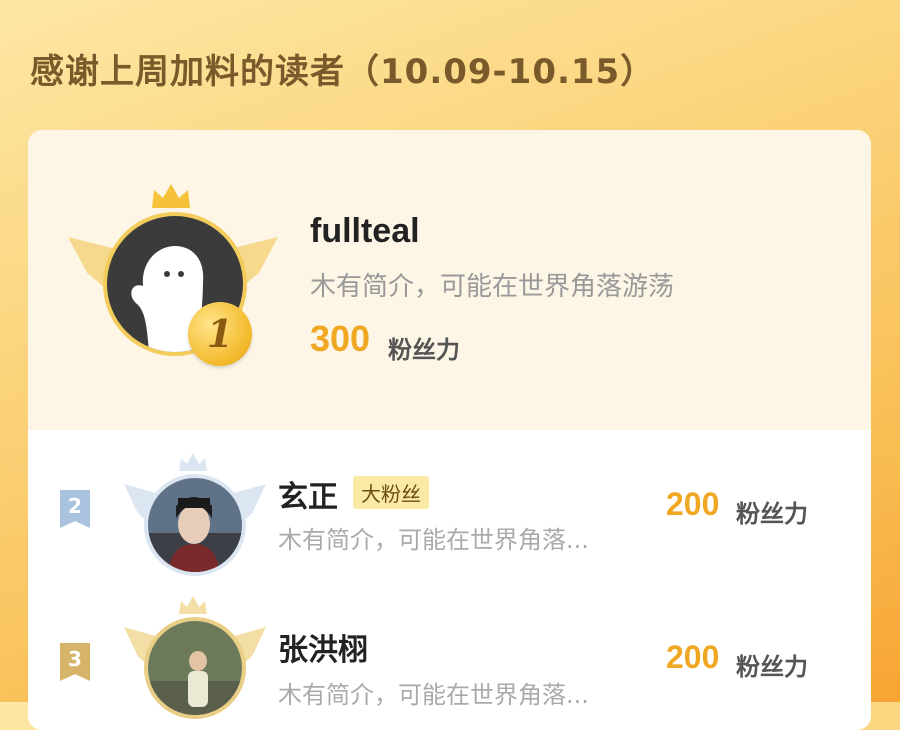 The height and width of the screenshot is (730, 900). Describe the element at coordinates (365, 231) in the screenshot. I see `reader-name: fullteal` at that location.